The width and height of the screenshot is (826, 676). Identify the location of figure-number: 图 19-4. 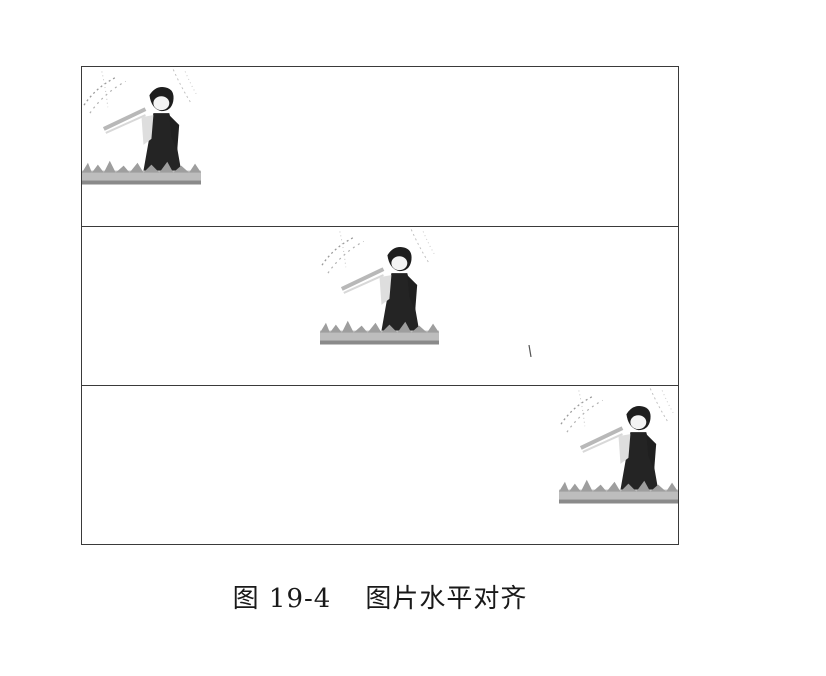
(282, 599).